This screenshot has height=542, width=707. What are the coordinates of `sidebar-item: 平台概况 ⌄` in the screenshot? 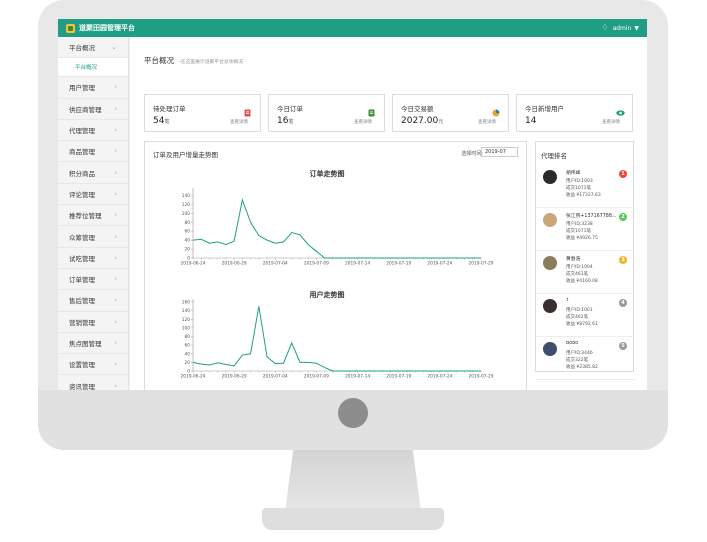 It's located at (93, 48).